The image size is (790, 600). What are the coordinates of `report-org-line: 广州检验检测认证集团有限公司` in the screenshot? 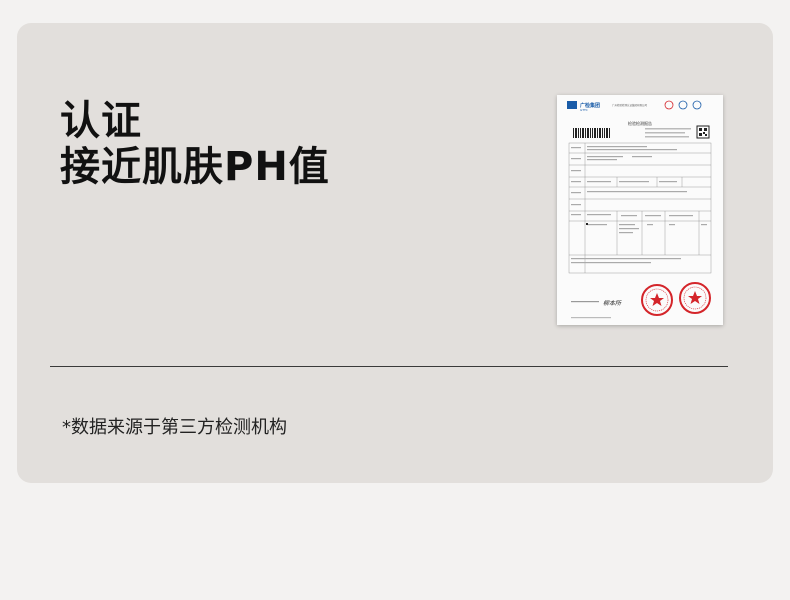 It's located at (630, 105).